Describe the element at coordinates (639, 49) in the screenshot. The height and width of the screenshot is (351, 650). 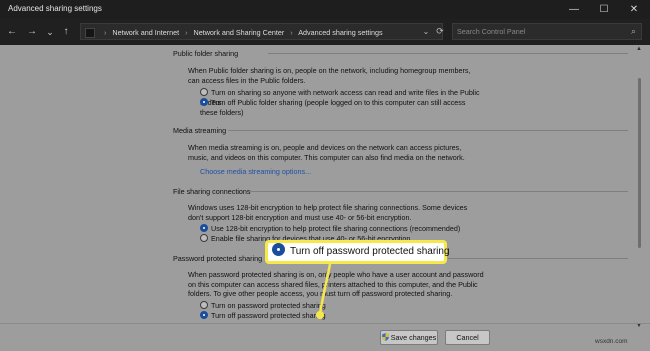
I see `scroll-up-arrow-icon: ▲` at that location.